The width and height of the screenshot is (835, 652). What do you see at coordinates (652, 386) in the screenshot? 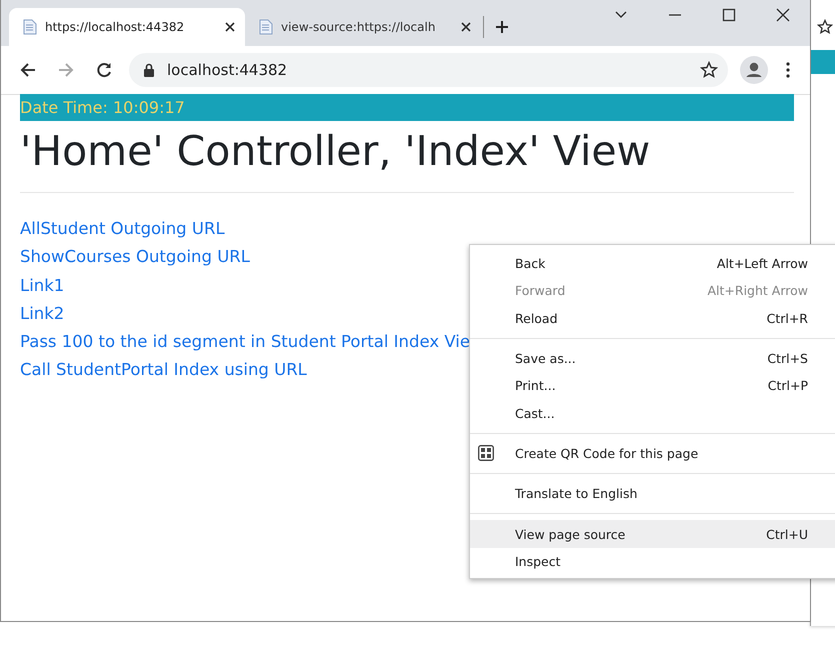
I see `menu-item: Print... Ctrl+P` at bounding box center [652, 386].